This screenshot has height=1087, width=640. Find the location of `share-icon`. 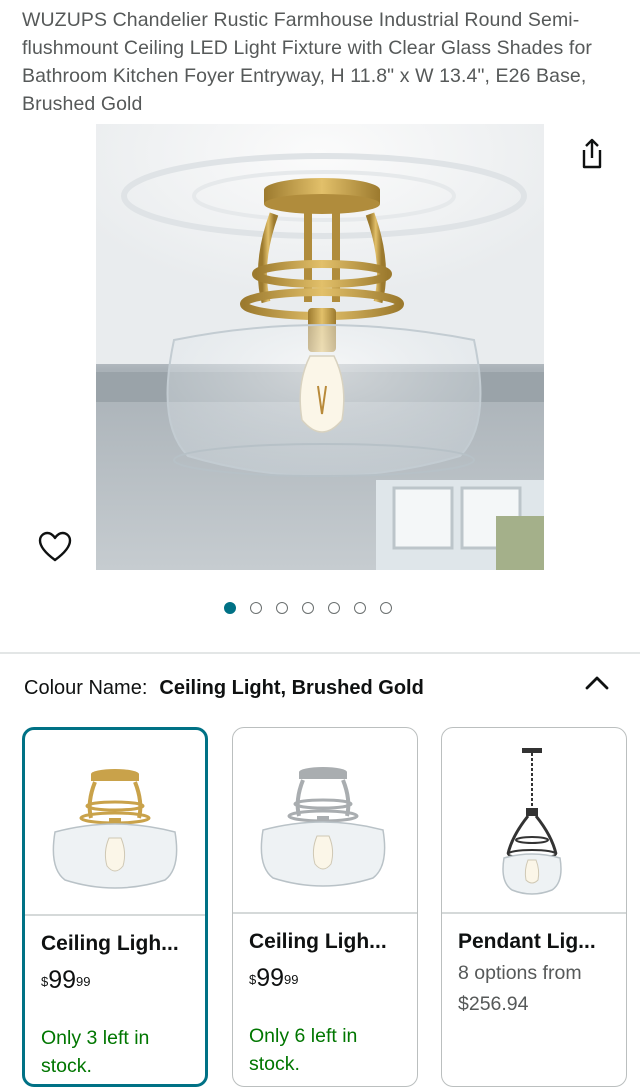

share-icon is located at coordinates (592, 153).